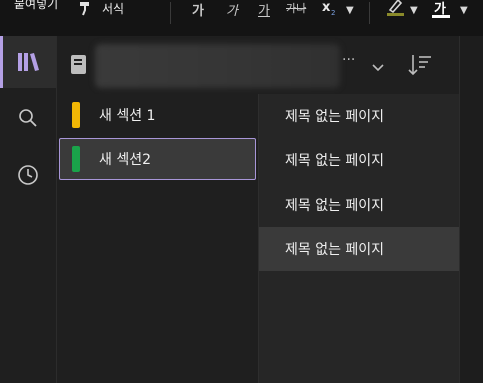 Image resolution: width=483 pixels, height=383 pixels. I want to click on more-icon: ···, so click(348, 60).